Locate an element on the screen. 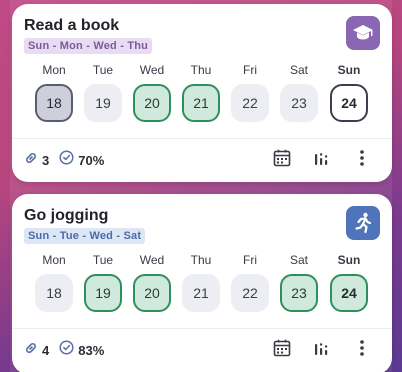 This screenshot has height=372, width=402. completion-stat: 83% is located at coordinates (81, 350).